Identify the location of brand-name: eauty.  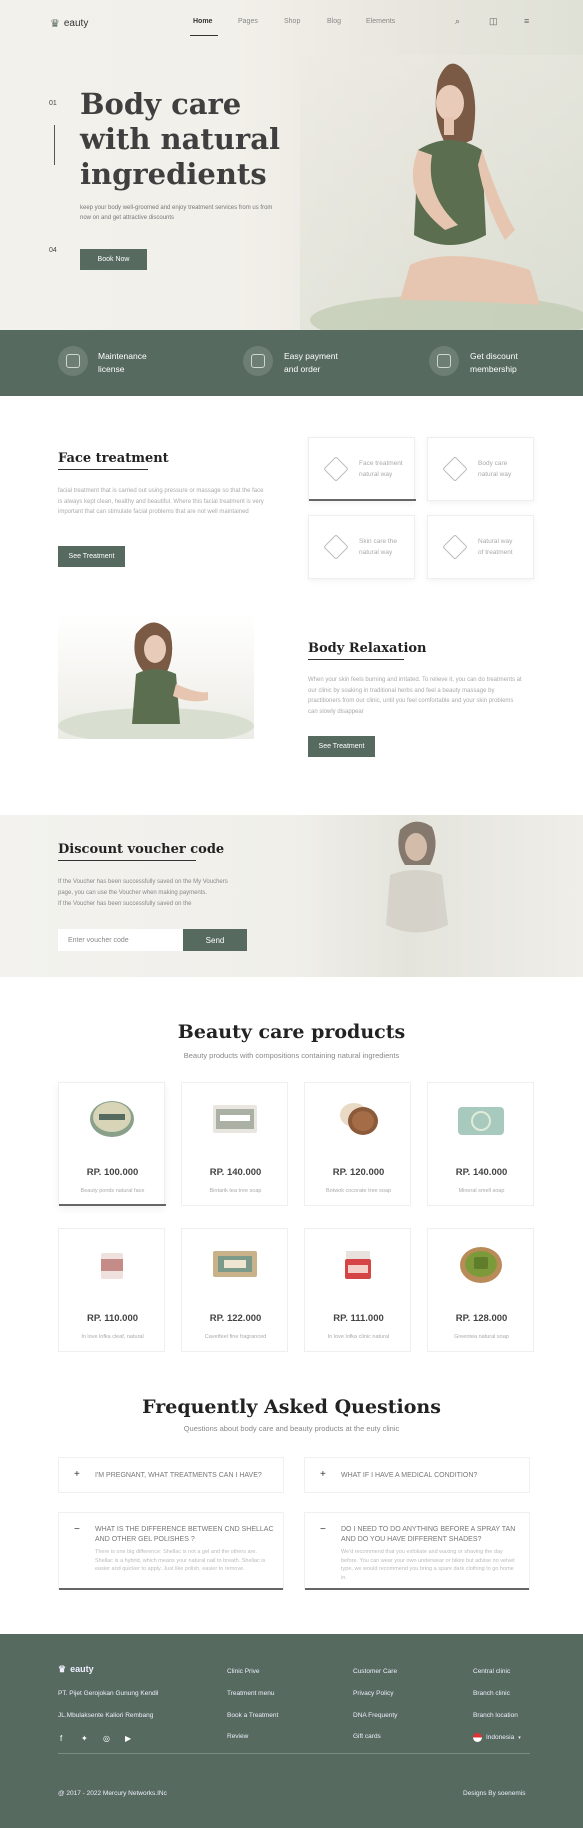
(76, 23).